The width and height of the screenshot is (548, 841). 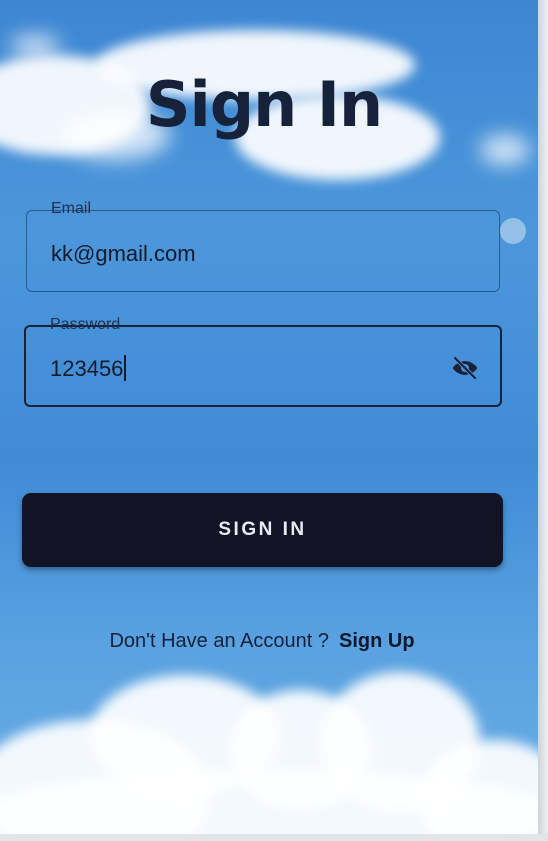 I want to click on password-value-wrap: 123456, so click(x=88, y=368).